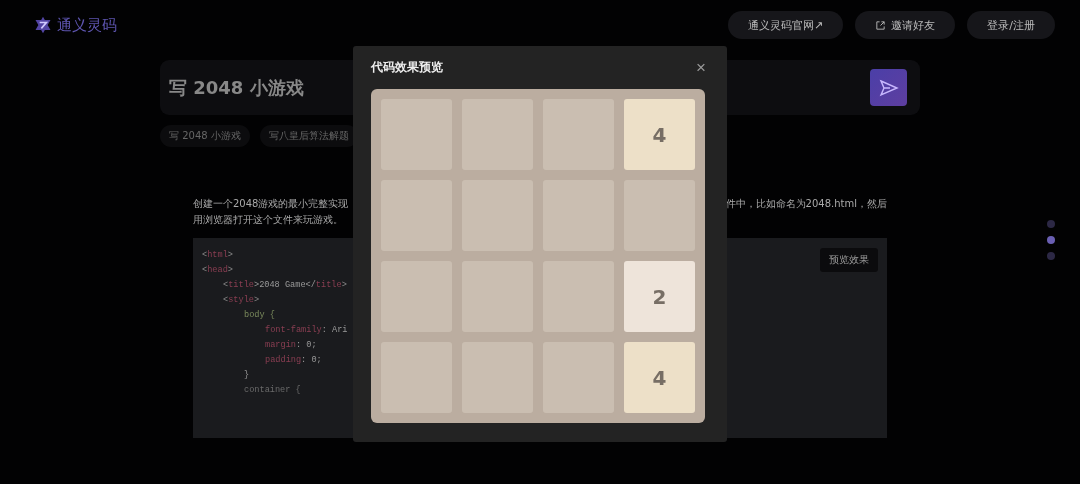  I want to click on number-tile: 2, so click(659, 296).